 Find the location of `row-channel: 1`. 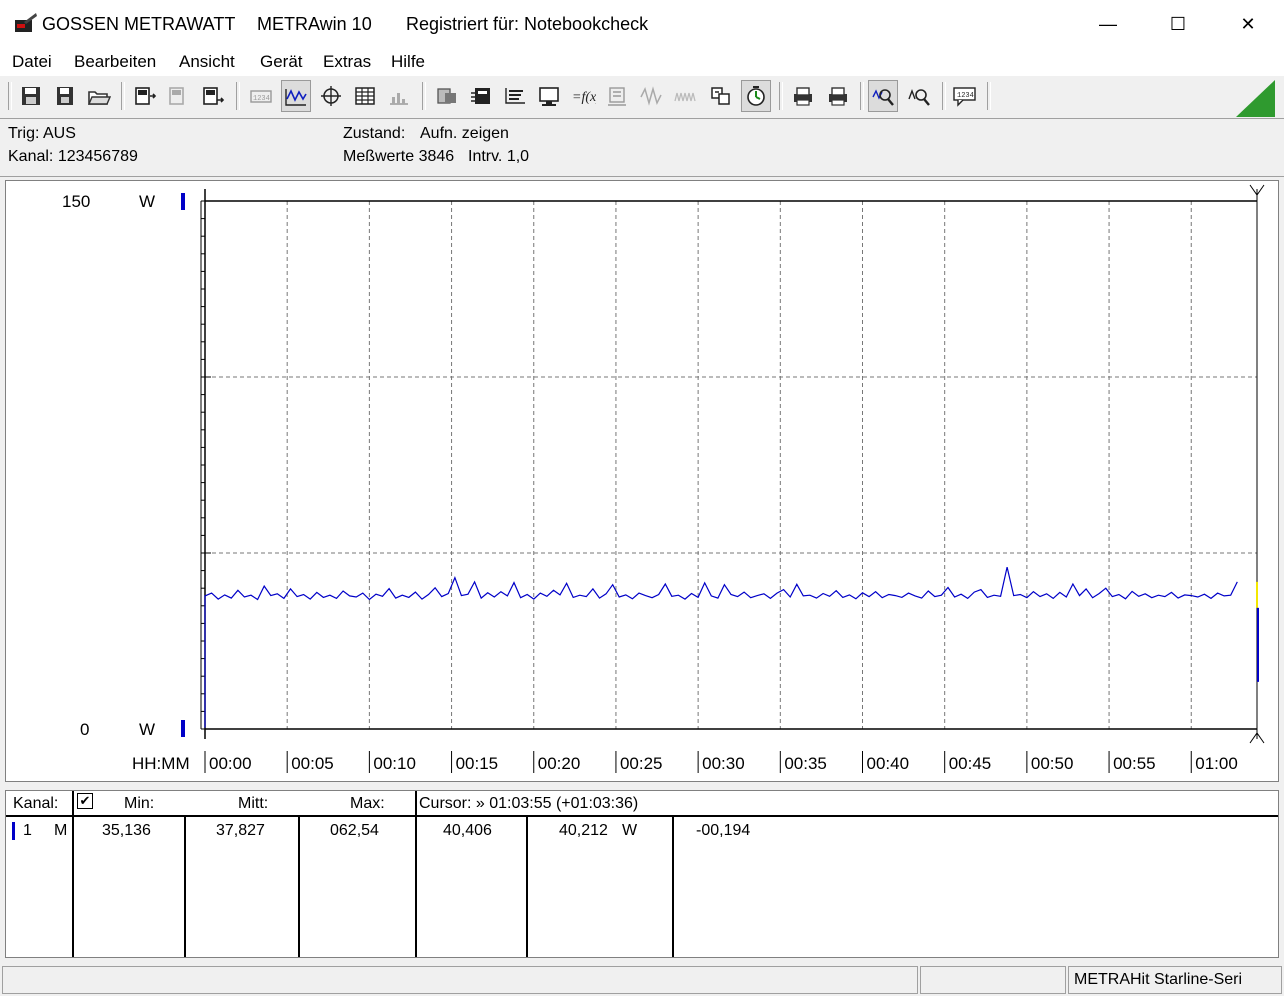

row-channel: 1 is located at coordinates (27, 830).